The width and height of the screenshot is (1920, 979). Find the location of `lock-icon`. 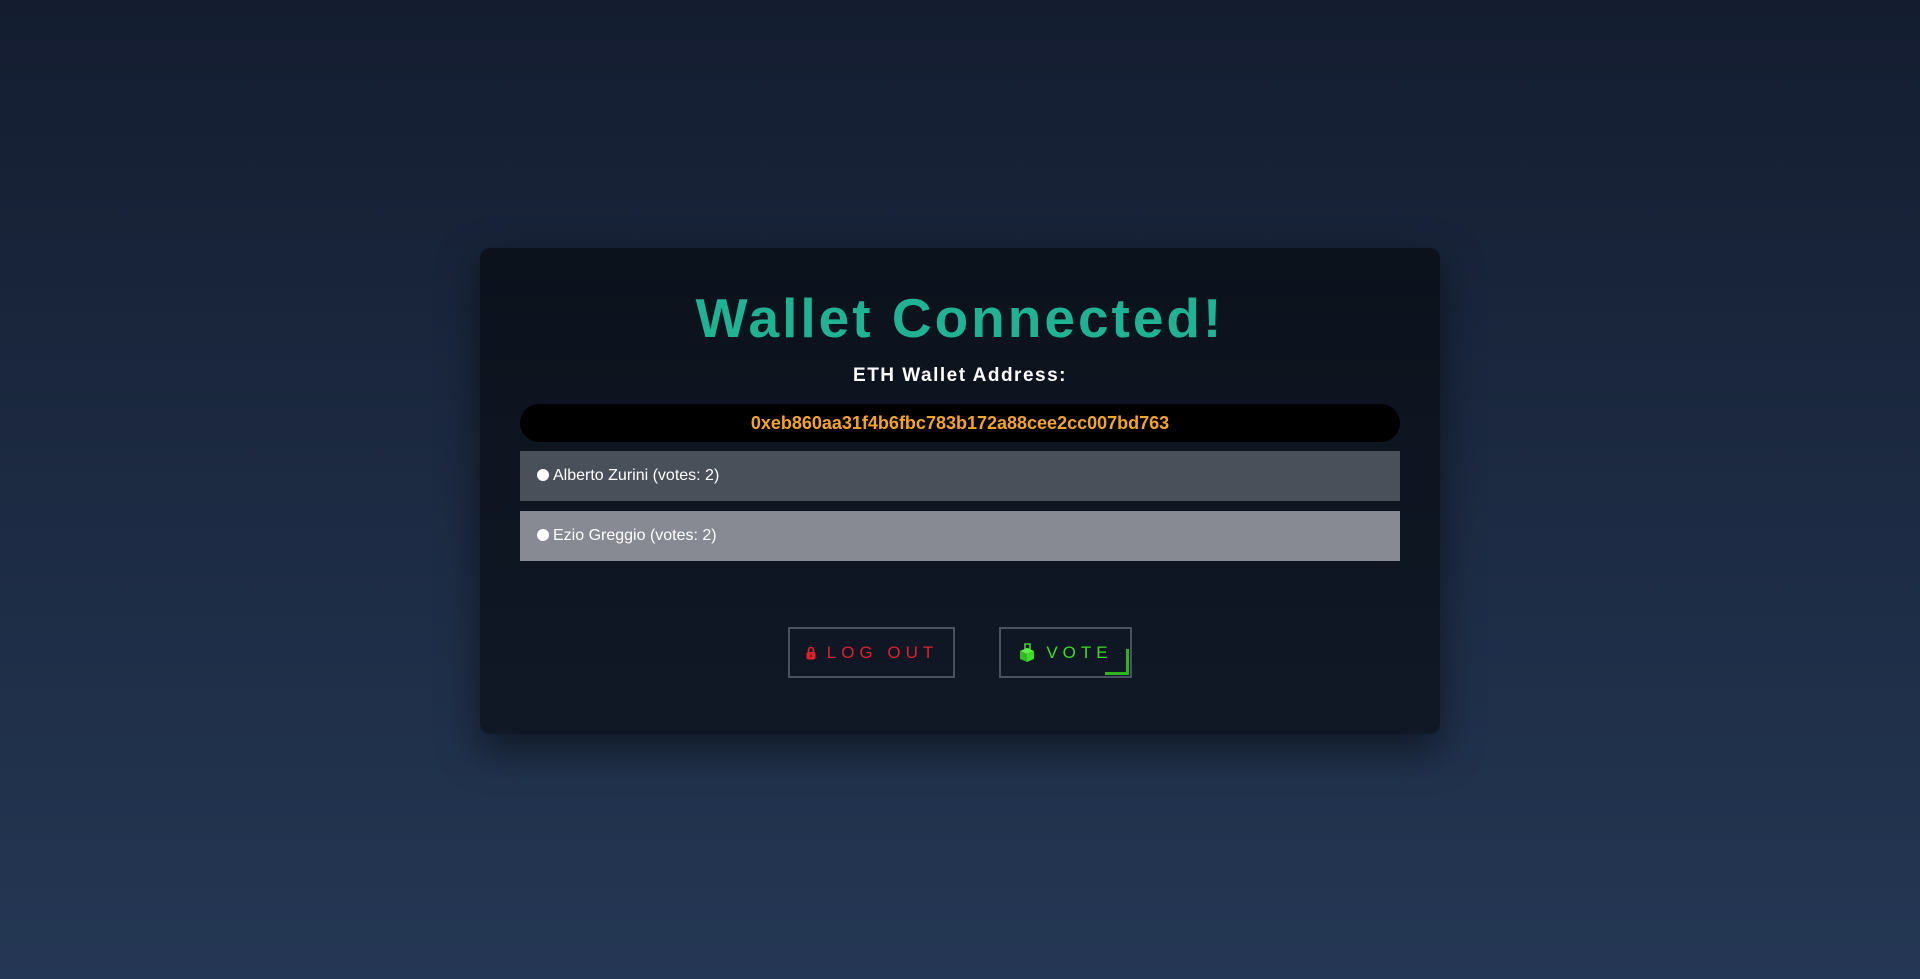

lock-icon is located at coordinates (811, 653).